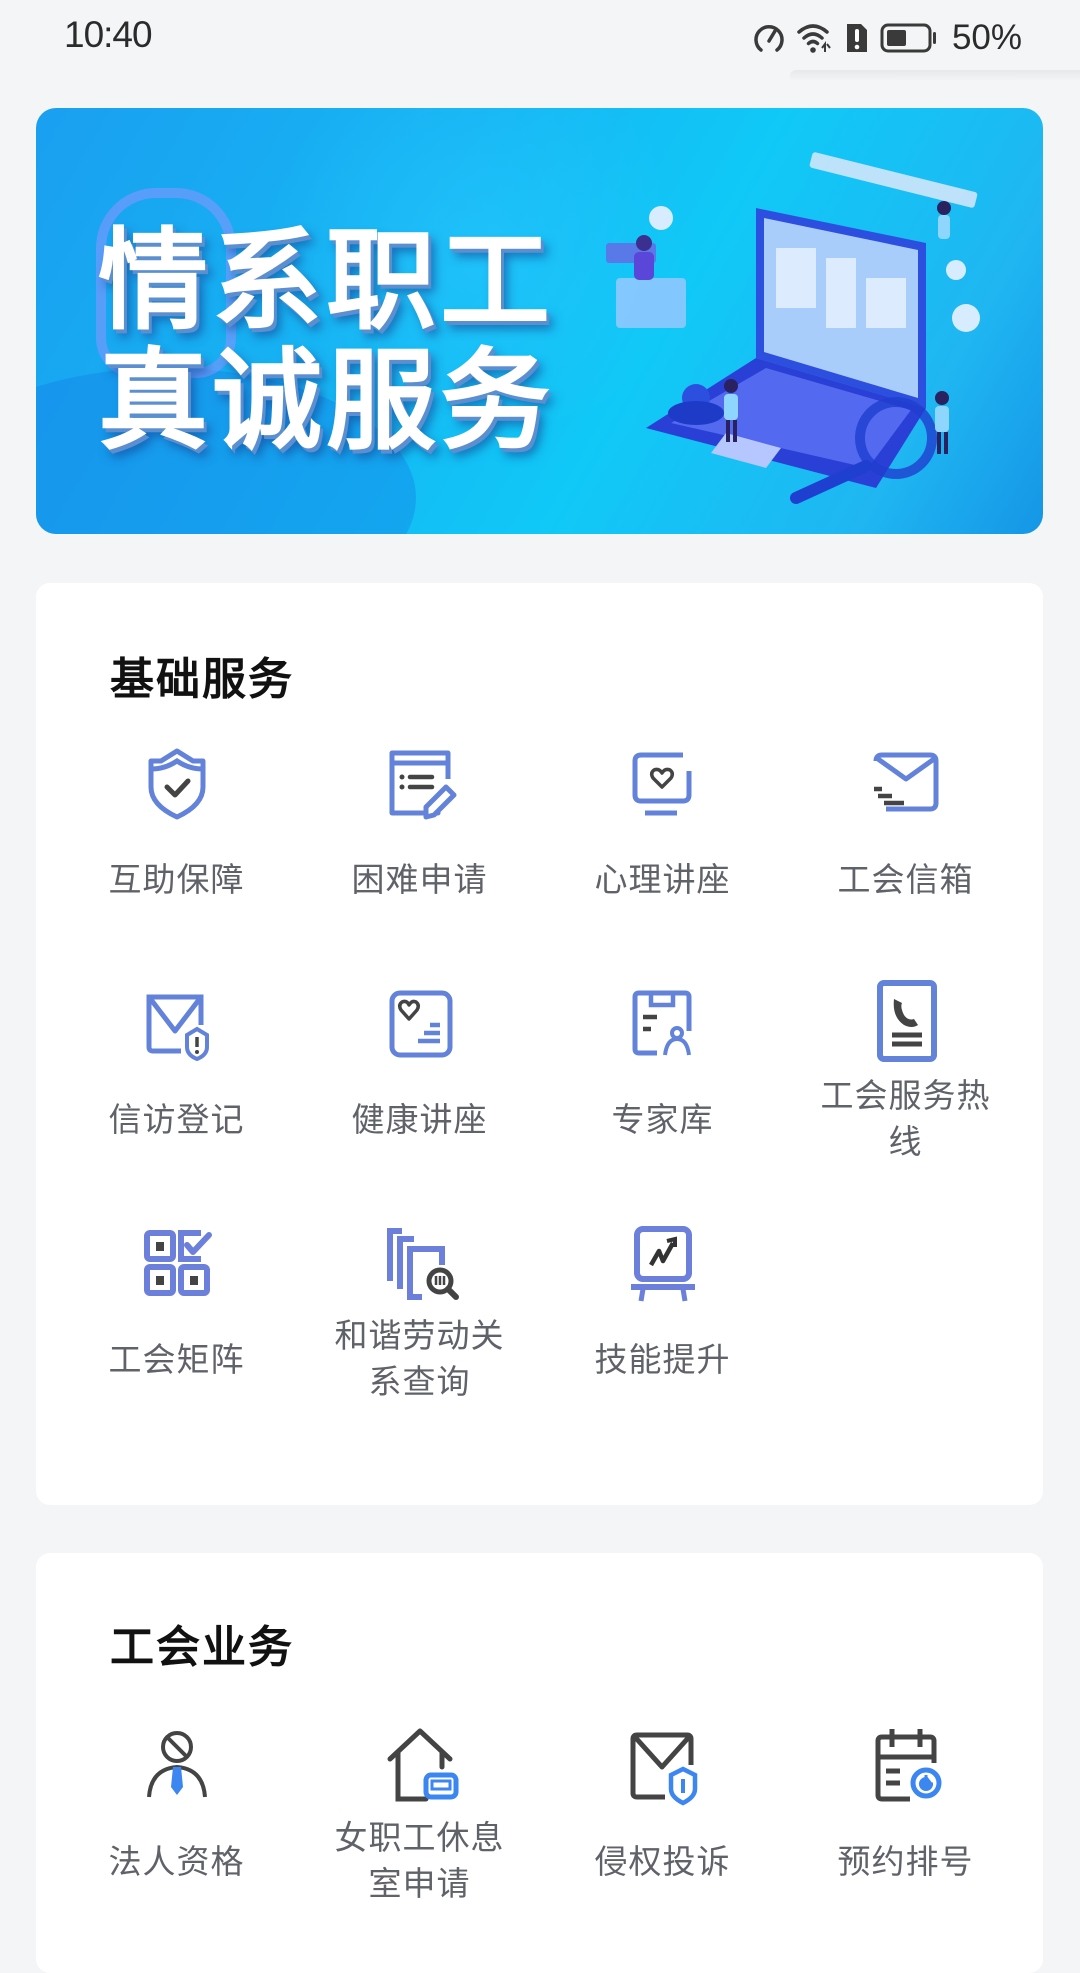  Describe the element at coordinates (814, 38) in the screenshot. I see `wifi-icon` at that location.